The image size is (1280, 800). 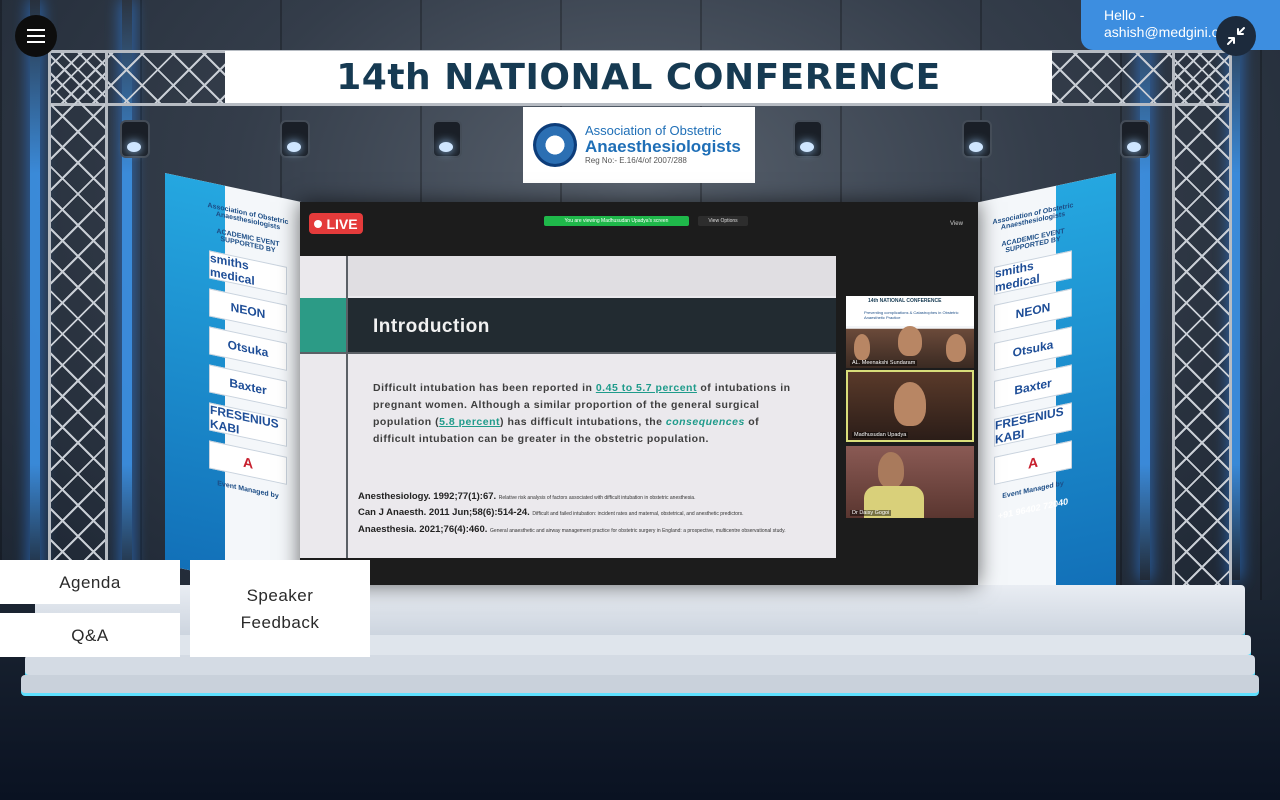 I want to click on conference-title: 14th NATIONAL CONFERENCE, so click(x=638, y=77).